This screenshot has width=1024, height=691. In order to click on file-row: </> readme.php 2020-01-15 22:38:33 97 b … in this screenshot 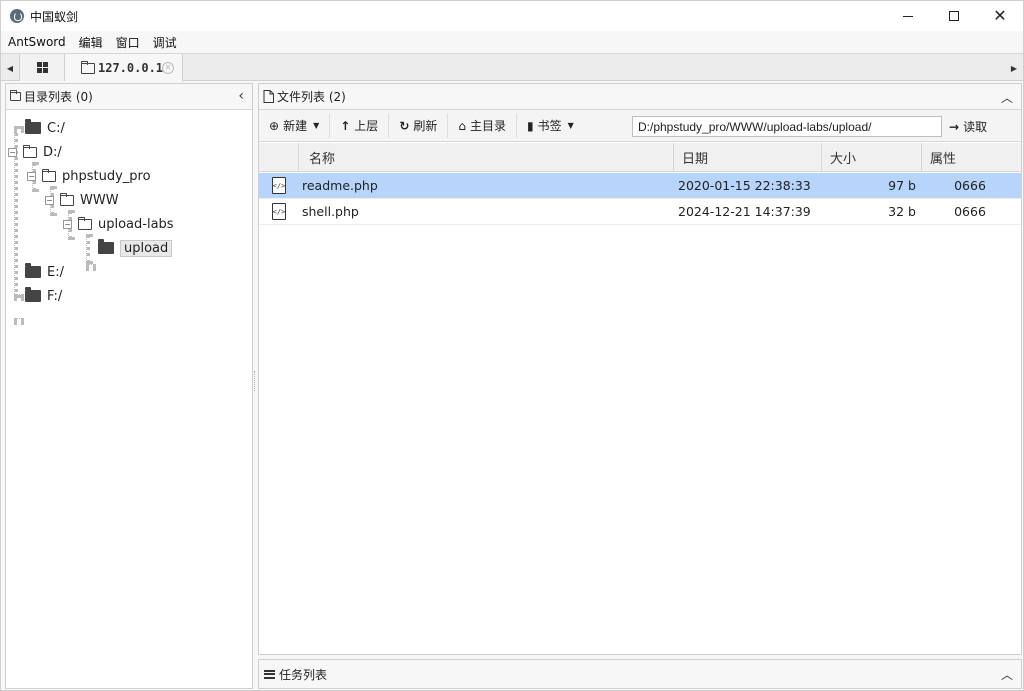, I will do `click(640, 186)`.